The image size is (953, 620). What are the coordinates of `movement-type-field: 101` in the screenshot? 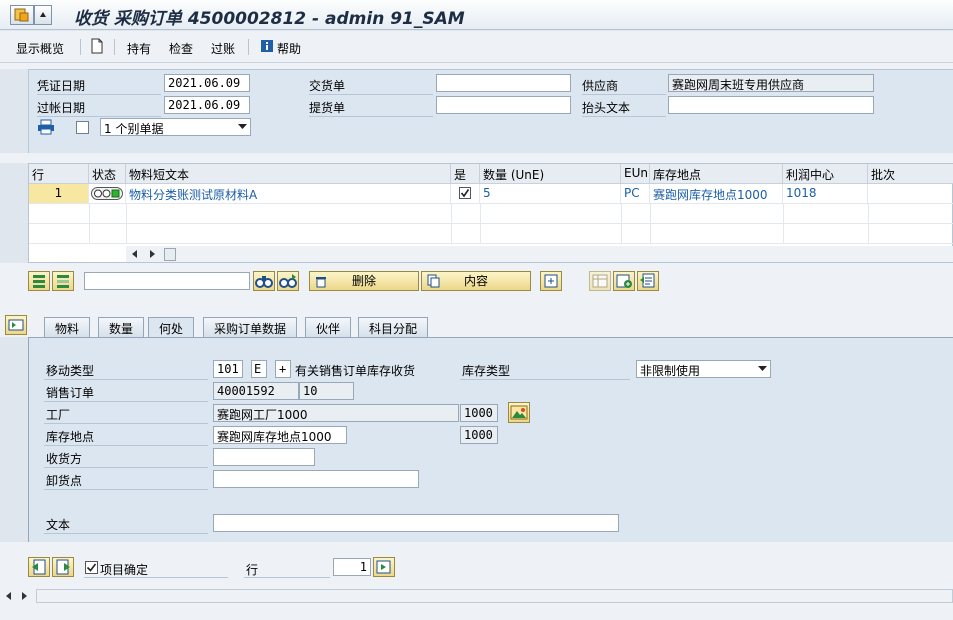 It's located at (228, 369).